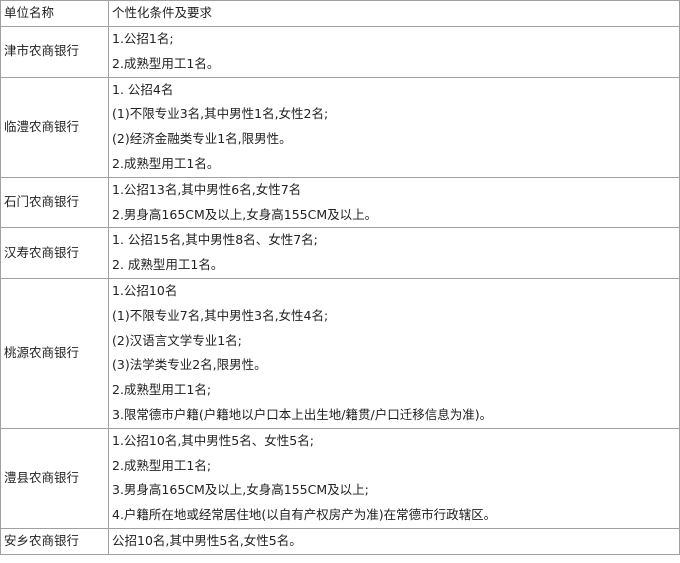 The image size is (680, 563). Describe the element at coordinates (54, 202) in the screenshot. I see `unit-name-cell: 石门农商银行` at that location.